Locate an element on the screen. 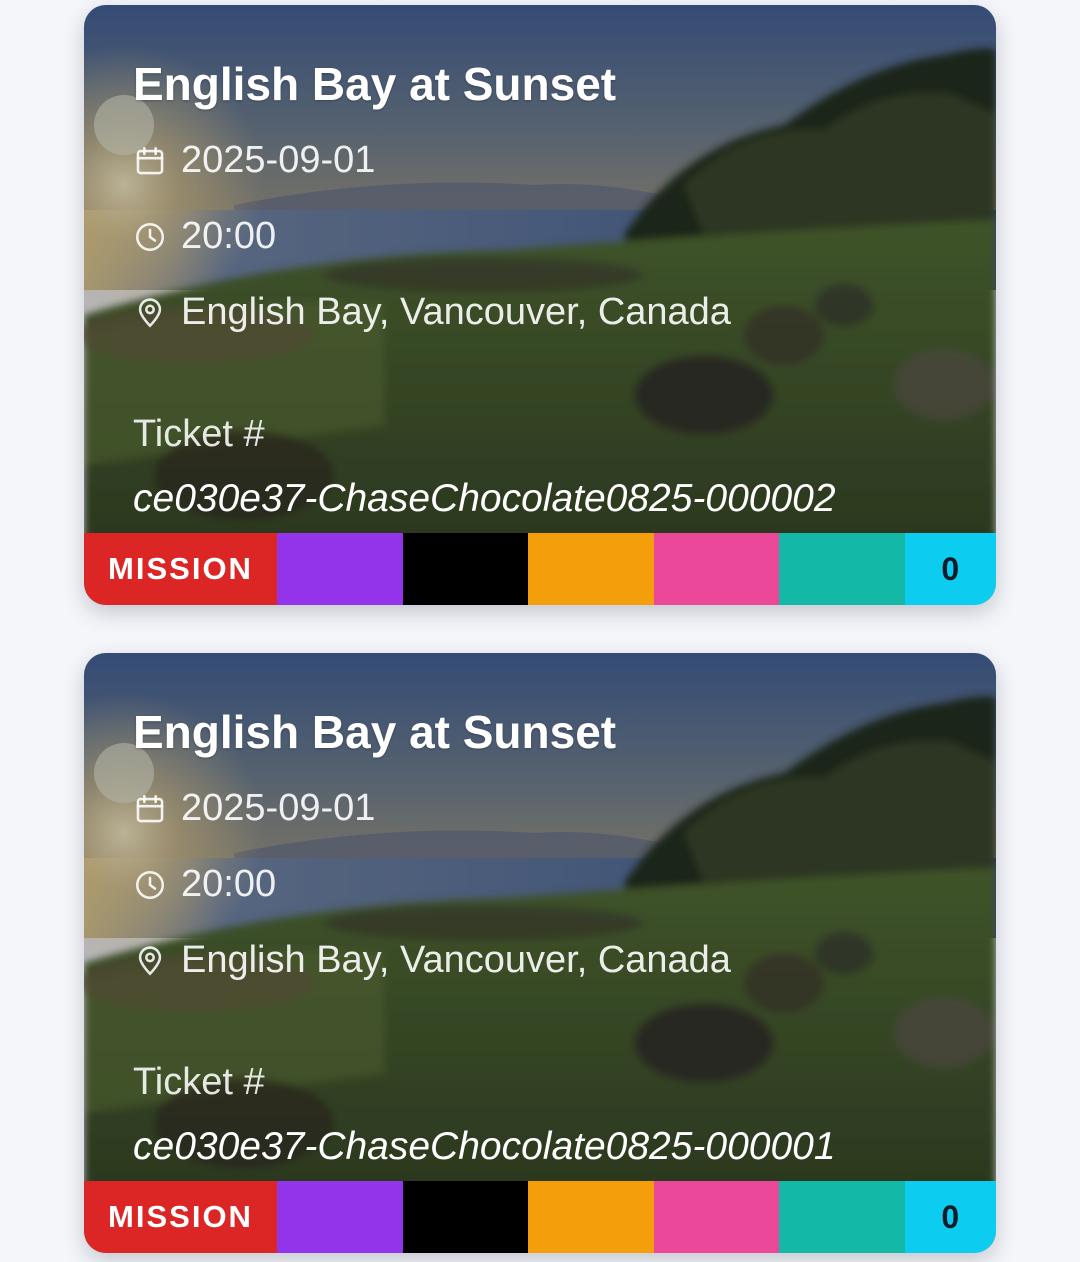  ticket-number: ce030e37-ChaseChocolate0825-000002 is located at coordinates (484, 498).